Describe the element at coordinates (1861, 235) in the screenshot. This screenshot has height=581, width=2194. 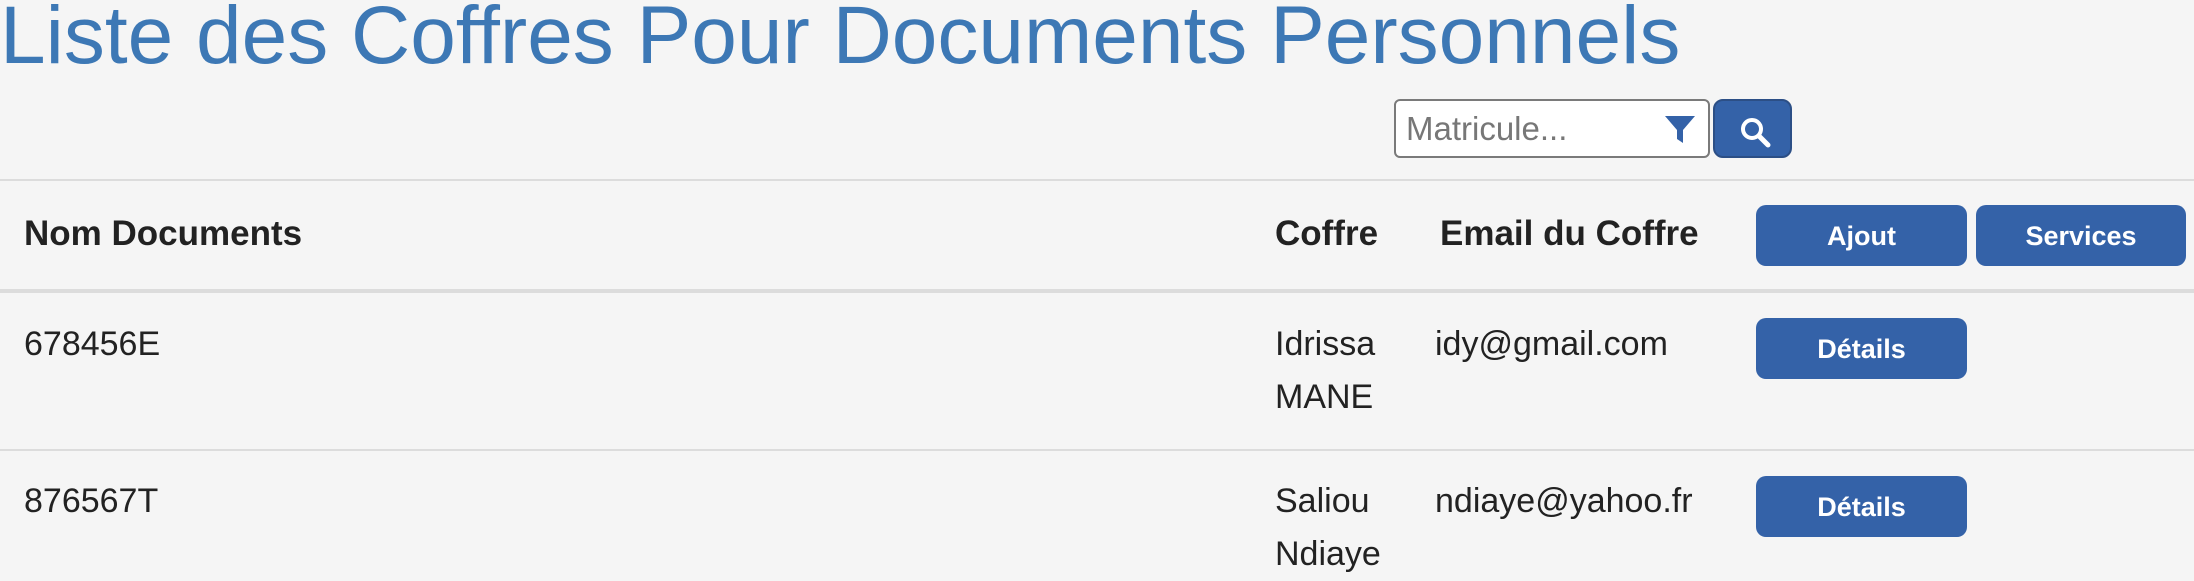
I see `ajout-button: Ajout` at that location.